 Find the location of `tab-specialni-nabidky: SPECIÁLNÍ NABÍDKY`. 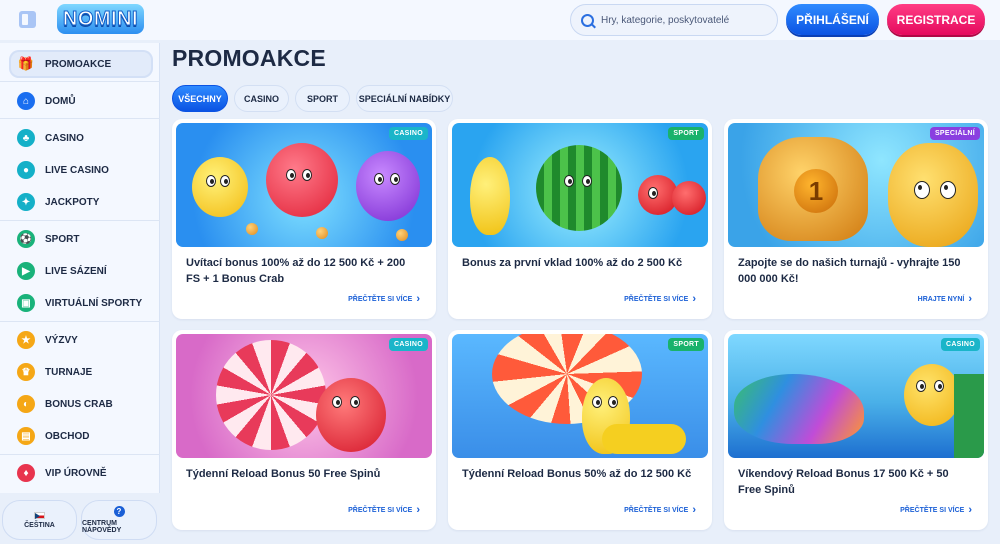

tab-specialni-nabidky: SPECIÁLNÍ NABÍDKY is located at coordinates (404, 98).